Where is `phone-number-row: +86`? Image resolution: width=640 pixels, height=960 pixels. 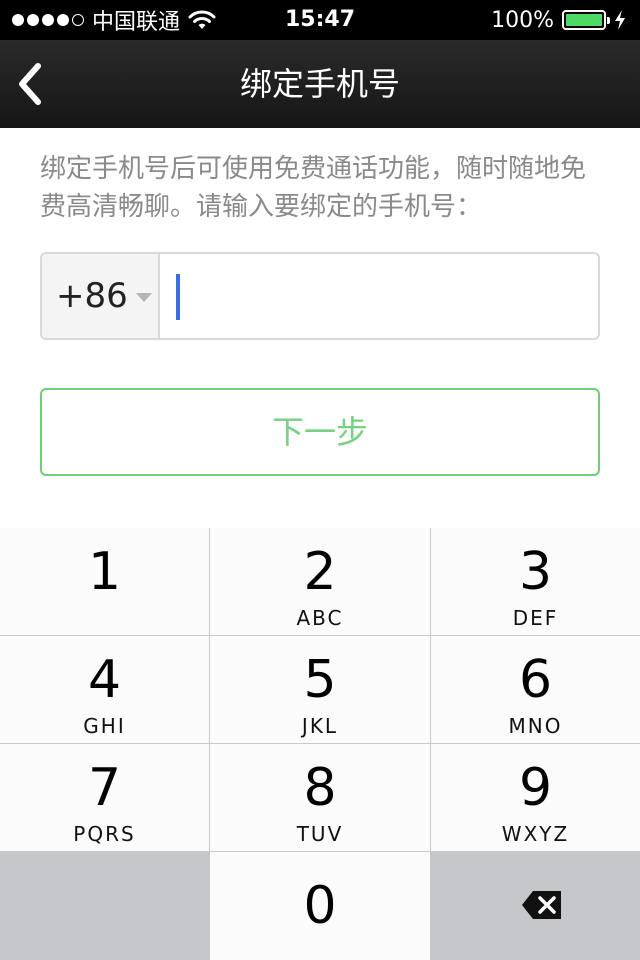 phone-number-row: +86 is located at coordinates (320, 296).